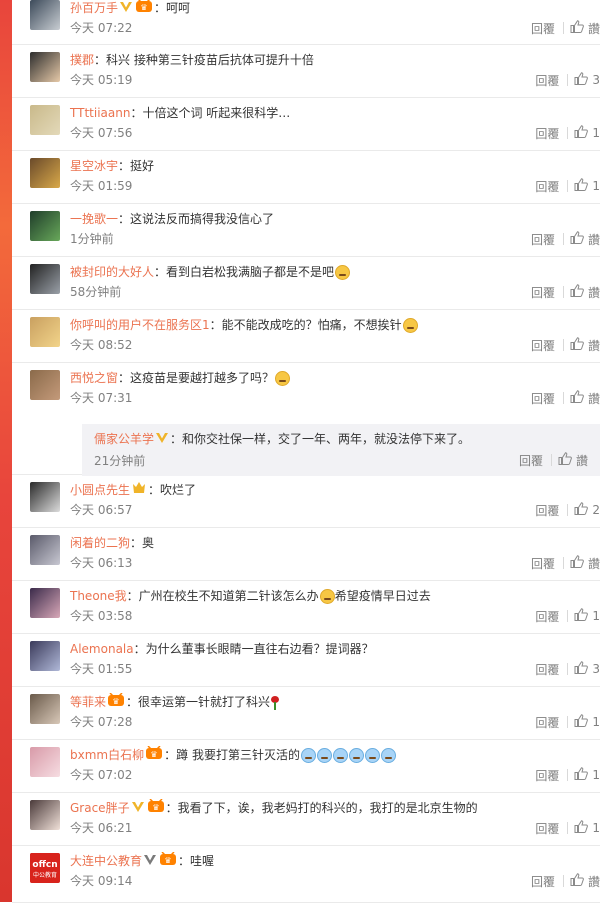 Image resolution: width=610 pixels, height=903 pixels. What do you see at coordinates (238, 755) in the screenshot?
I see `comment-text: 蹲 我要打第三针灭活的` at bounding box center [238, 755].